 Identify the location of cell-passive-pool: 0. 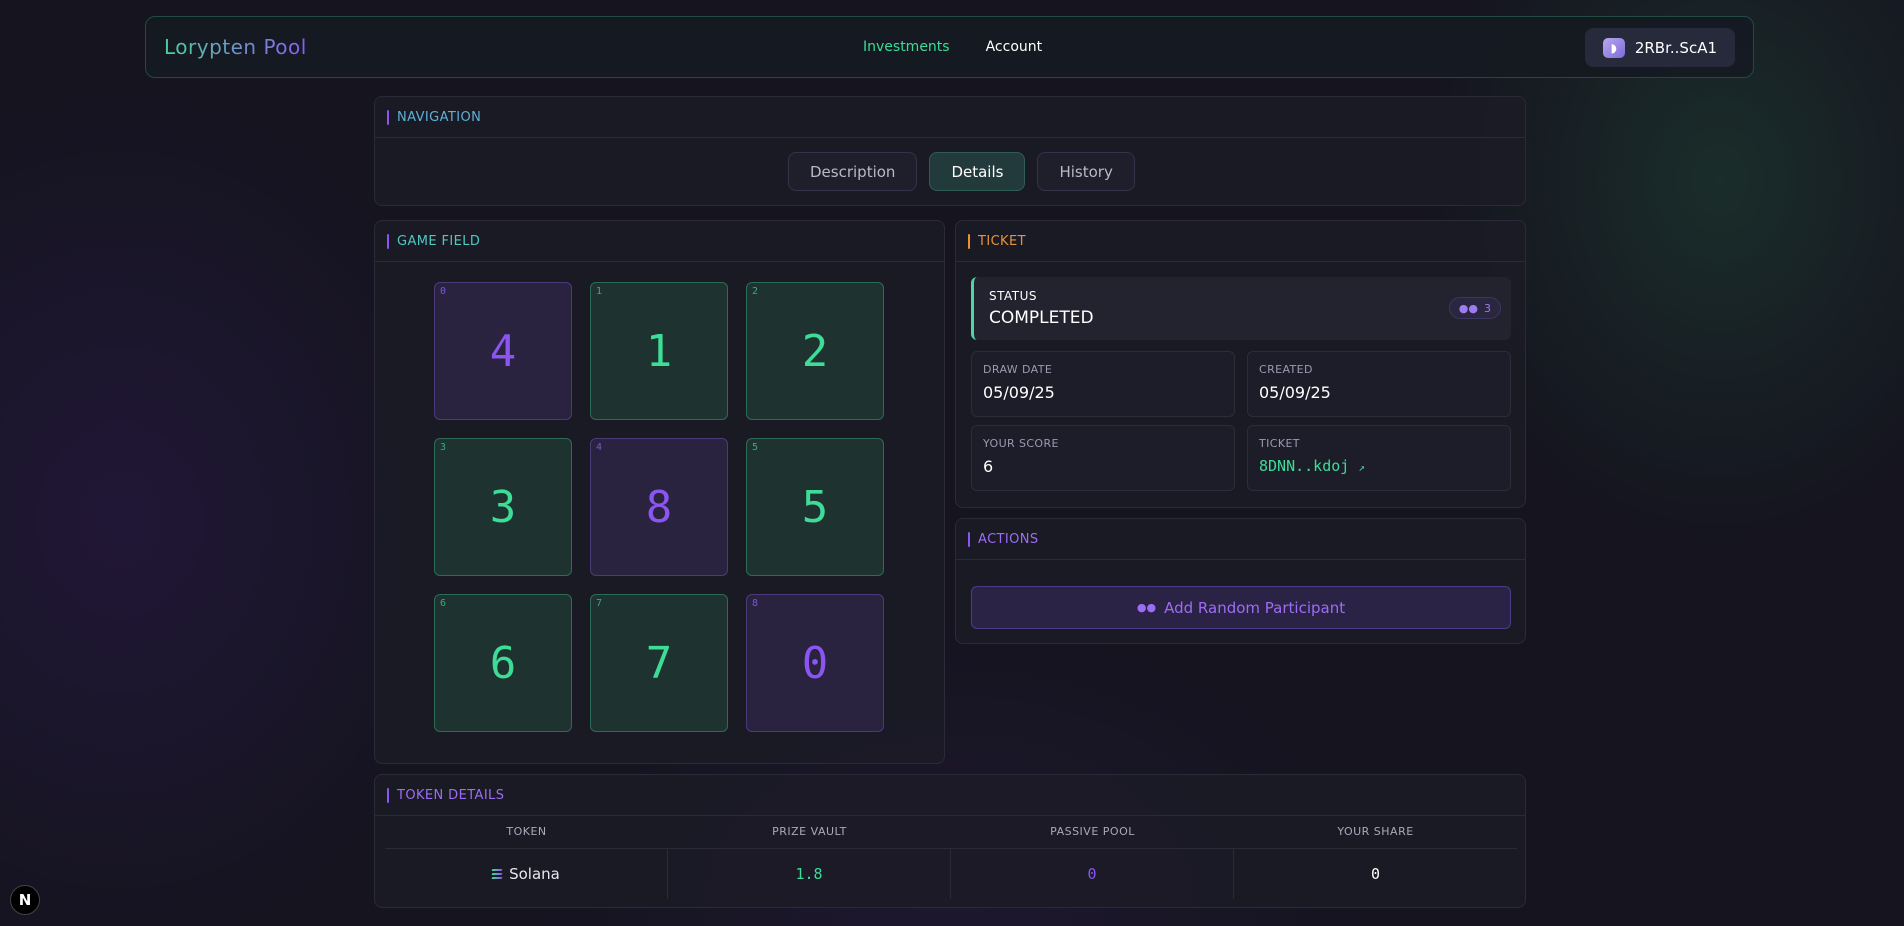
(1092, 874).